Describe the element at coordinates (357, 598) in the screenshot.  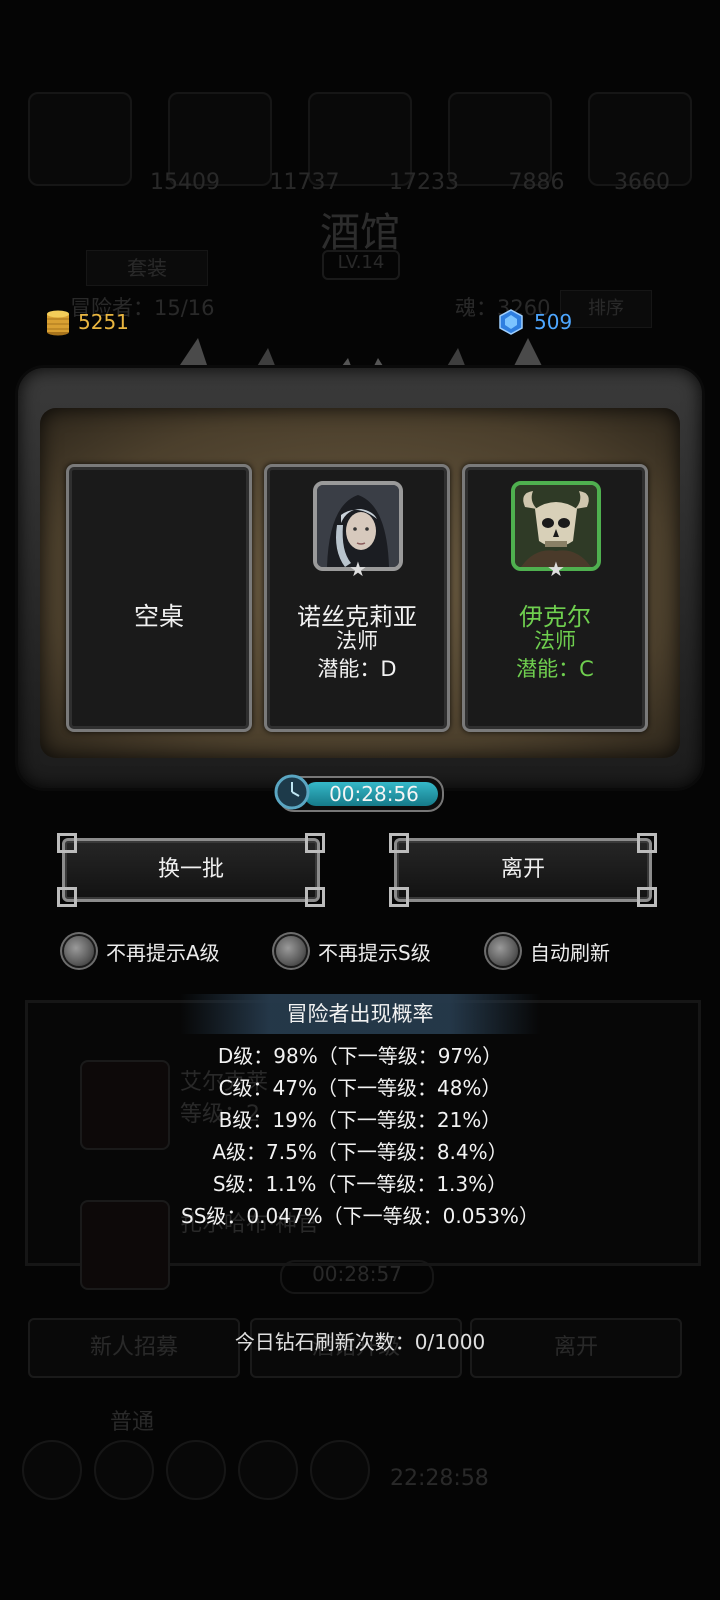
I see `tavern-slot-hero: ★ 诺丝克莉亚 法师 潜能：D` at that location.